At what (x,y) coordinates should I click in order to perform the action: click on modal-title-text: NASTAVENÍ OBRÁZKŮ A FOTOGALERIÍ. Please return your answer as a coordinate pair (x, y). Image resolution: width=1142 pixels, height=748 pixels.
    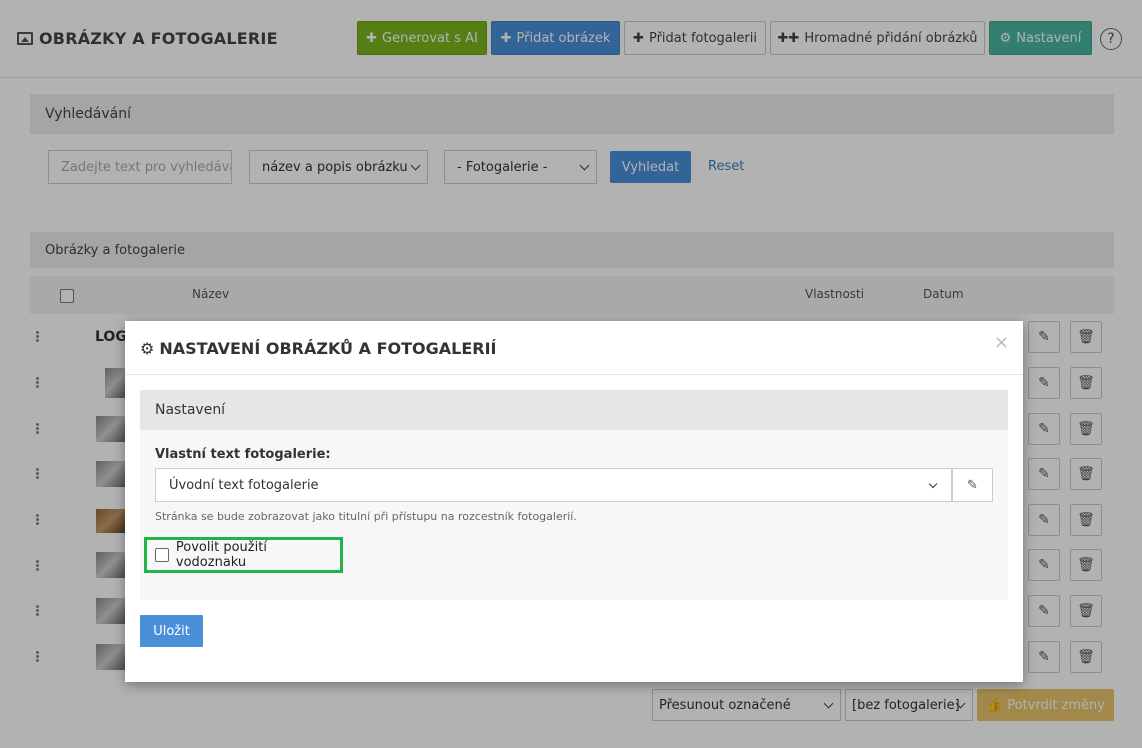
    Looking at the image, I should click on (328, 348).